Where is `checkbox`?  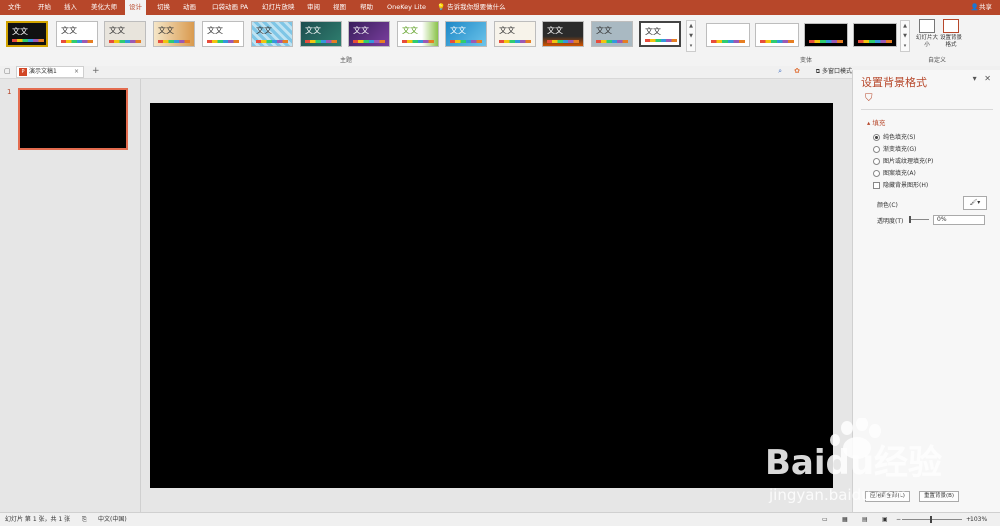 checkbox is located at coordinates (876, 185).